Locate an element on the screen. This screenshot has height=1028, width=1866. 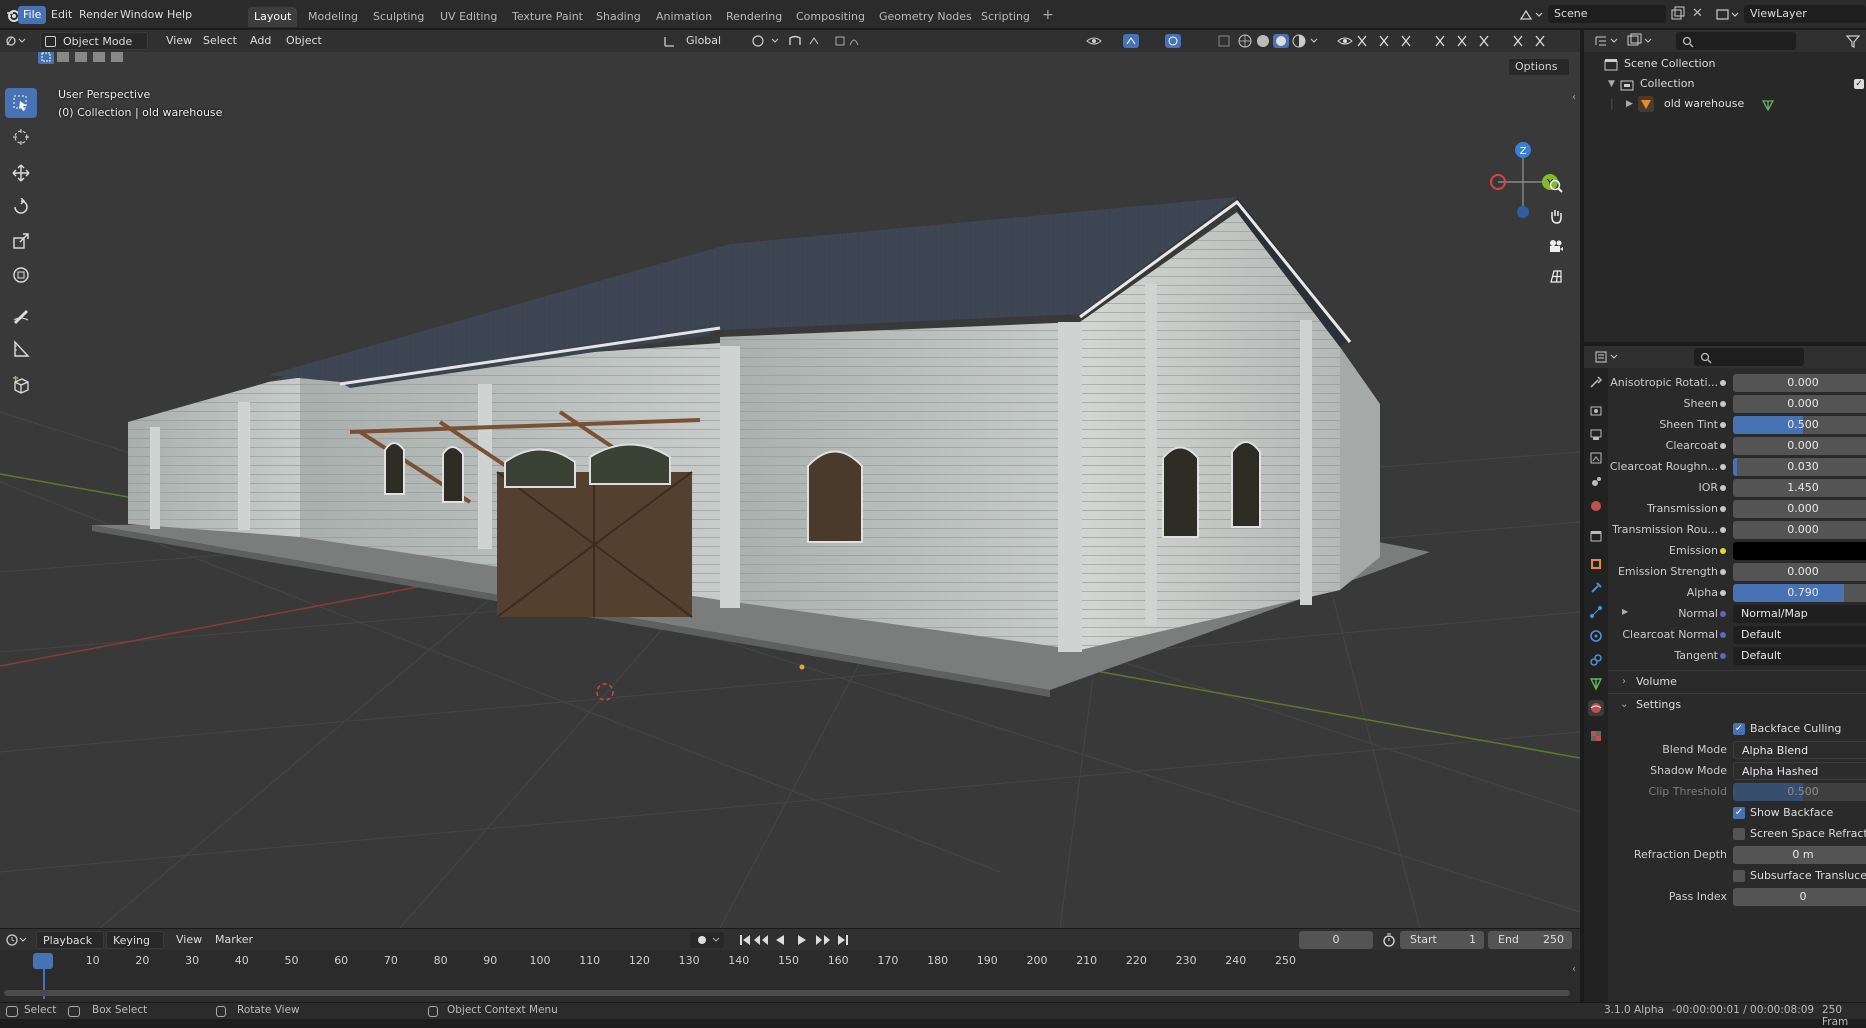
measure-tool-icon is located at coordinates (21, 349).